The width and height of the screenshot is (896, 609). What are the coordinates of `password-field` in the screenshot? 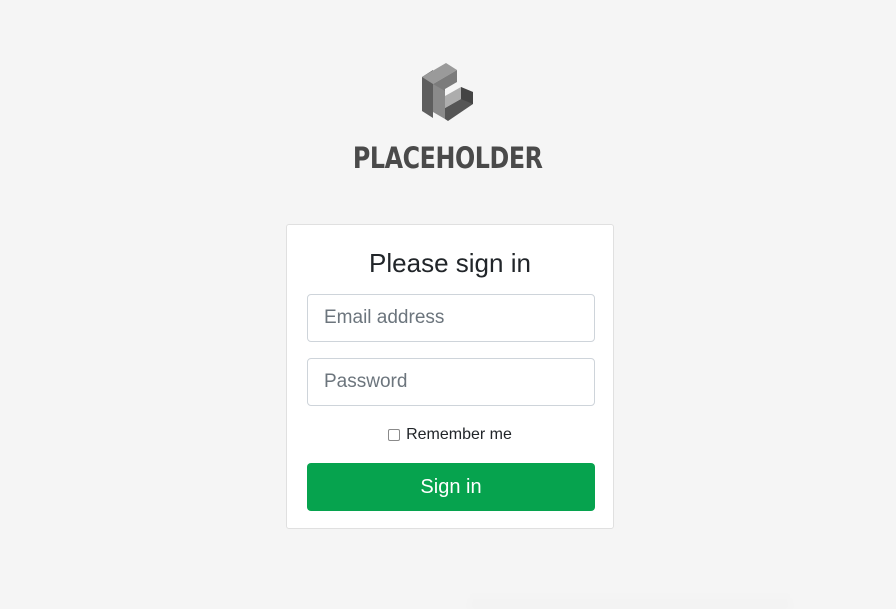 It's located at (451, 382).